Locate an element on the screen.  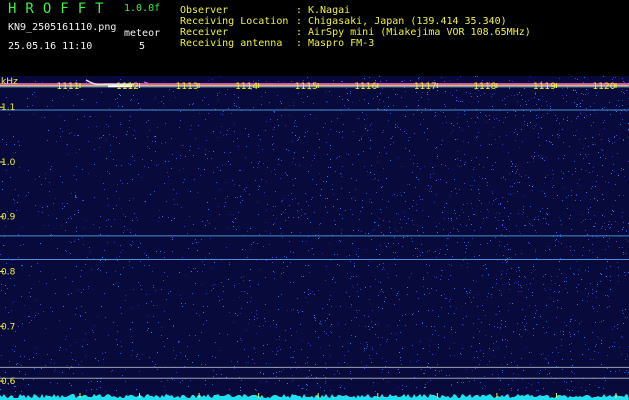
y-tick-label: 0.7 is located at coordinates (8, 327).